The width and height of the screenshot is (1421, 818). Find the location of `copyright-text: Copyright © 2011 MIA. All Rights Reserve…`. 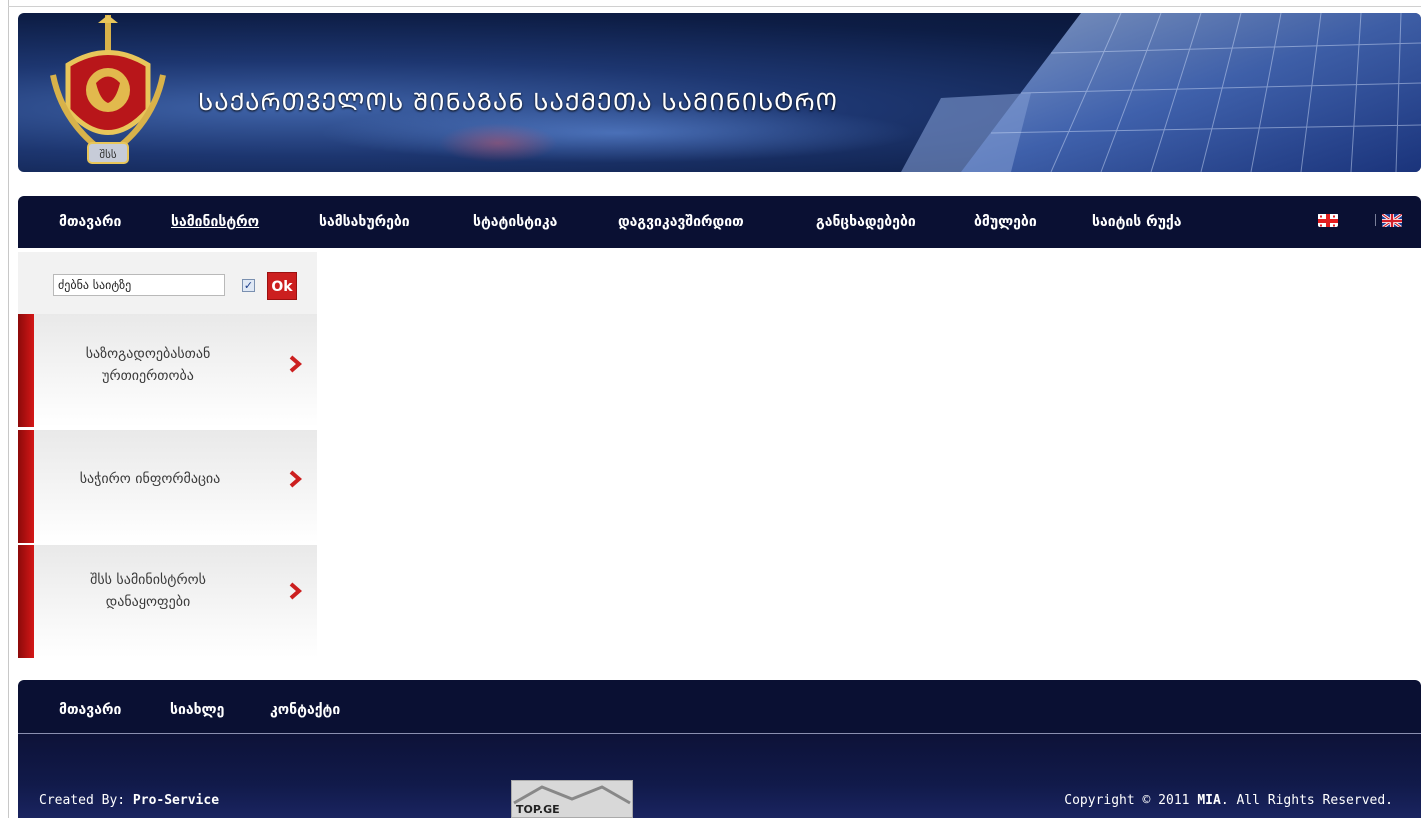

copyright-text: Copyright © 2011 MIA. All Rights Reserve… is located at coordinates (1228, 800).